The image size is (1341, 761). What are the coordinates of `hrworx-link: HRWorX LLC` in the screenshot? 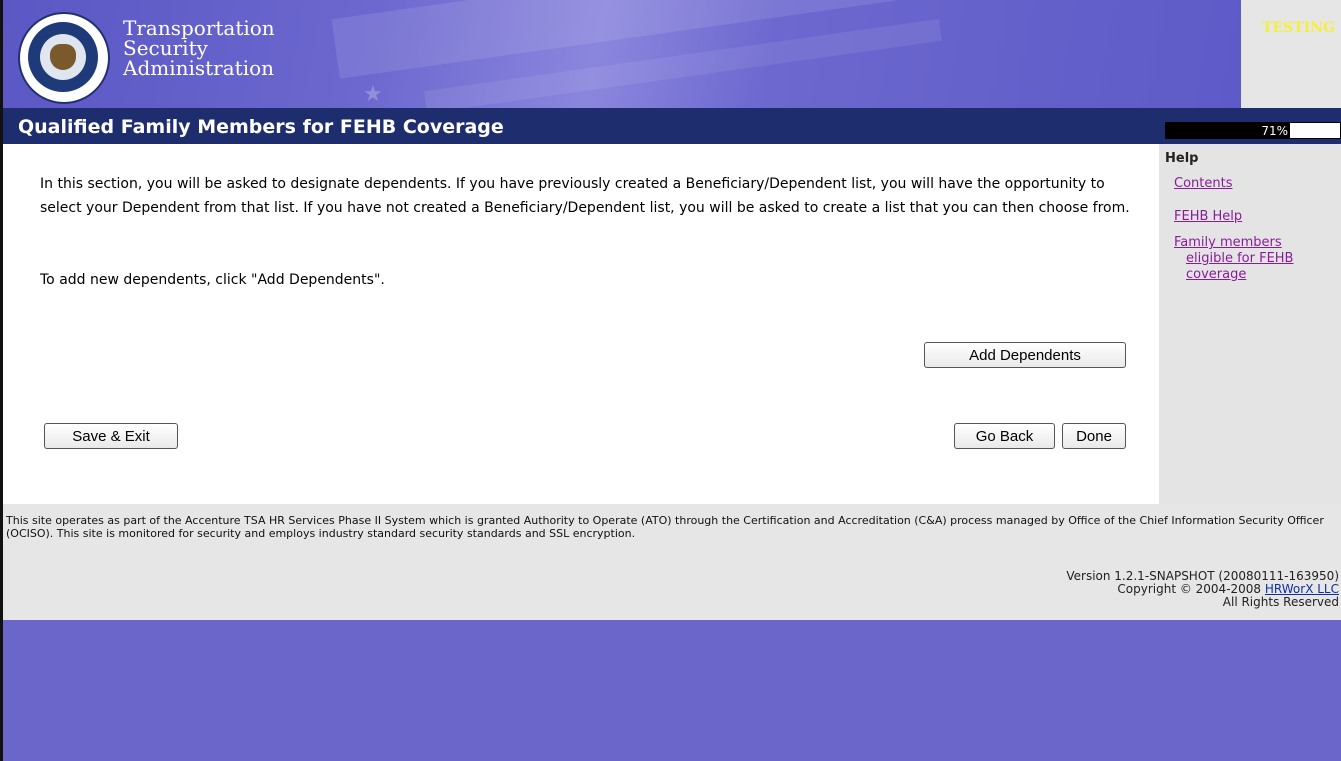 It's located at (1302, 589).